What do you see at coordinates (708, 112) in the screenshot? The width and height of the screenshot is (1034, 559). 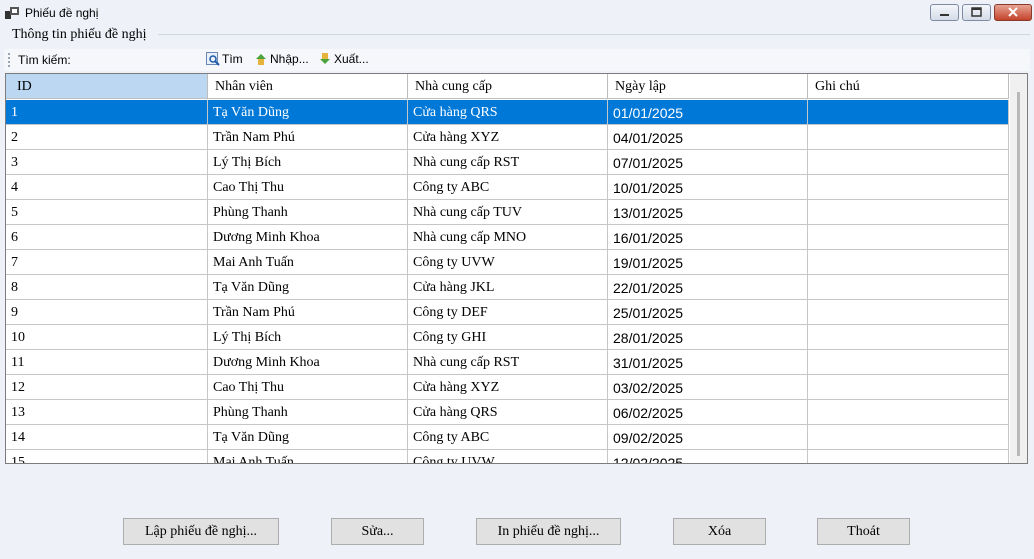 I see `cell-date: 01/01/2025` at bounding box center [708, 112].